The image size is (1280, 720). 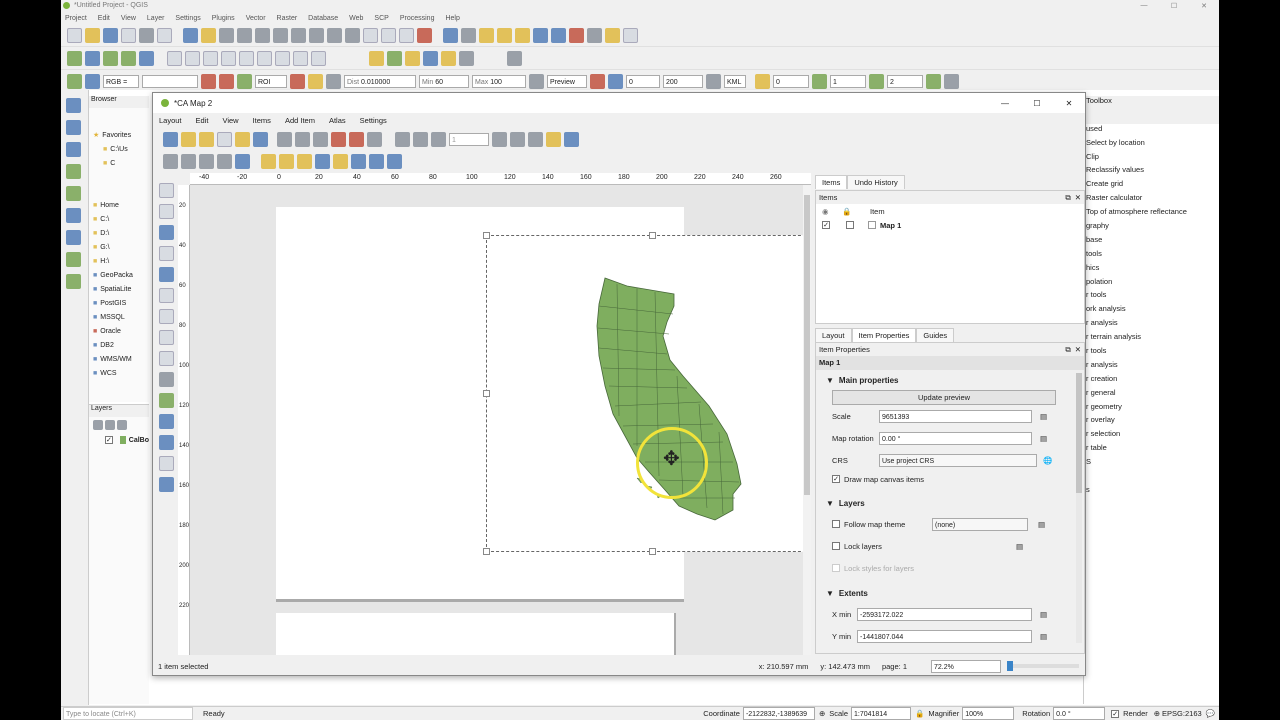 What do you see at coordinates (517, 139) in the screenshot?
I see `atlas-last-icon` at bounding box center [517, 139].